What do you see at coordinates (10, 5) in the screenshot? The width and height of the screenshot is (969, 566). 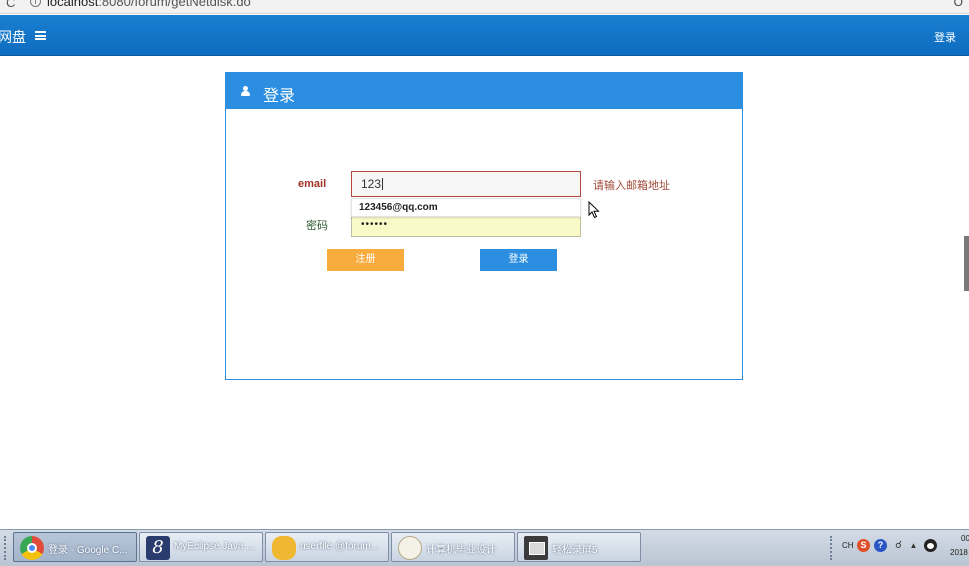 I see `reload-icon: C` at bounding box center [10, 5].